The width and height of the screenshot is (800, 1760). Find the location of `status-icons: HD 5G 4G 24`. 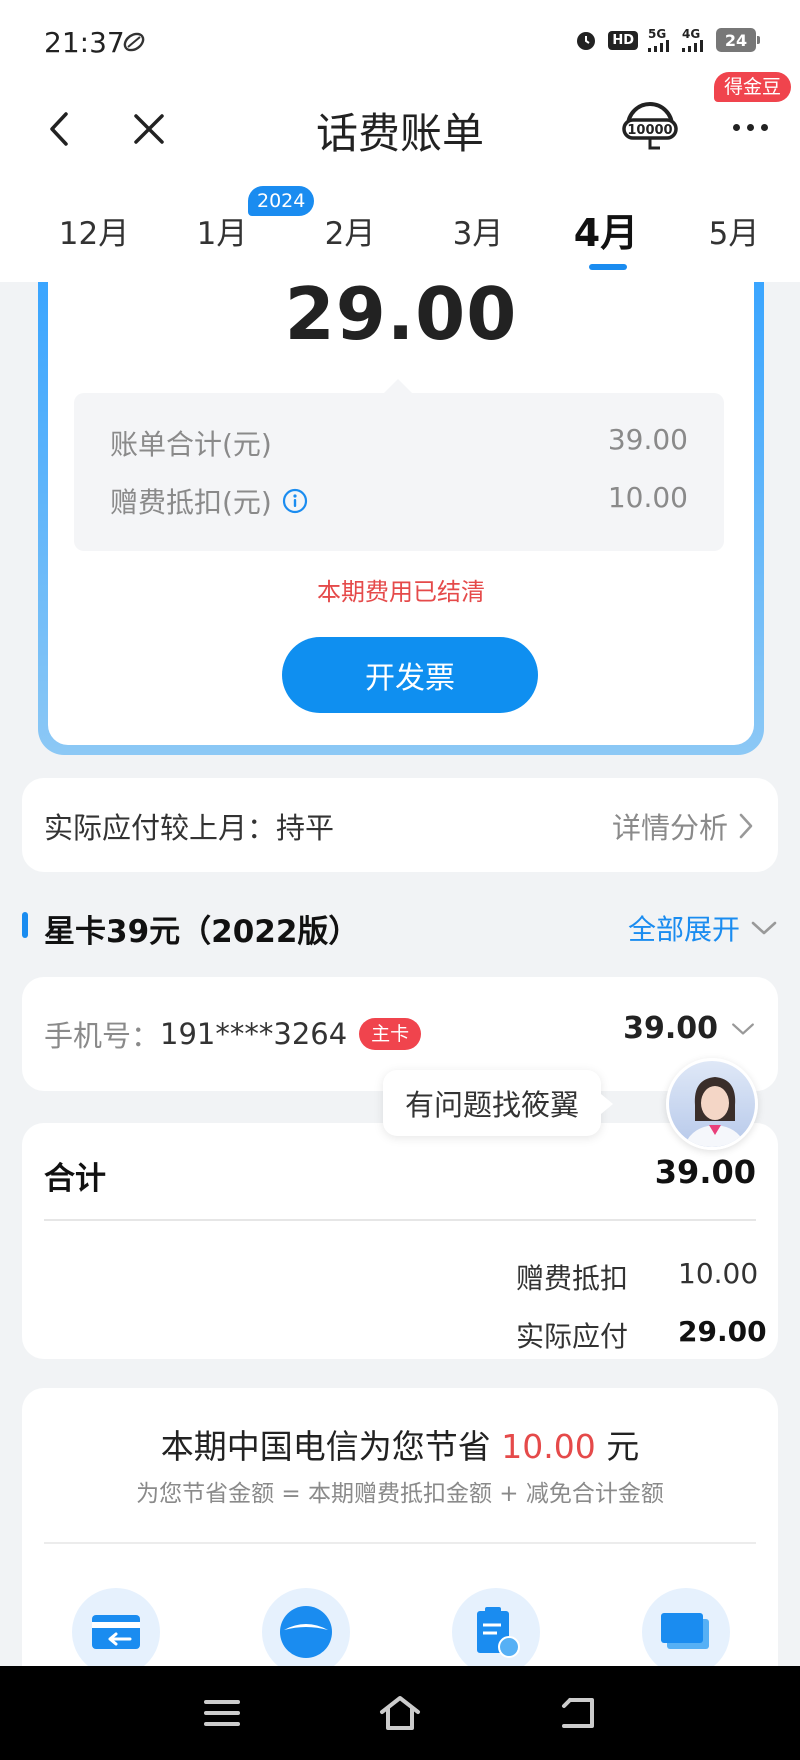

status-icons: HD 5G 4G 24 is located at coordinates (667, 40).